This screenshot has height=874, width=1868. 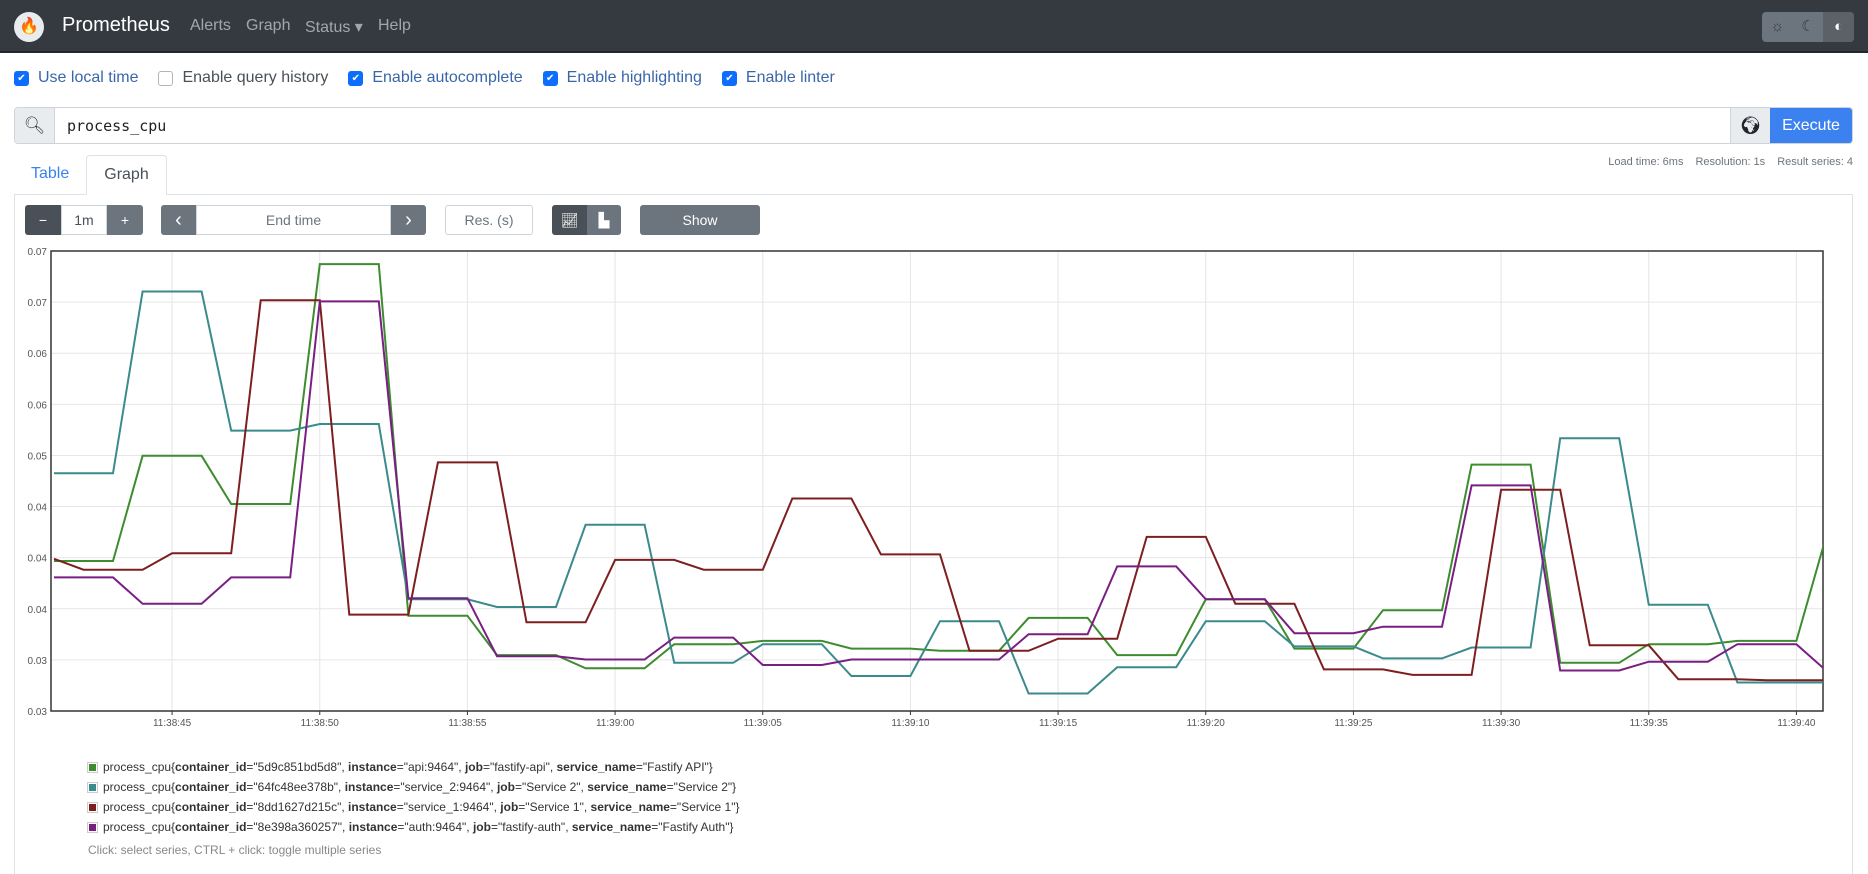 I want to click on resolution-input: Res. (s), so click(x=489, y=220).